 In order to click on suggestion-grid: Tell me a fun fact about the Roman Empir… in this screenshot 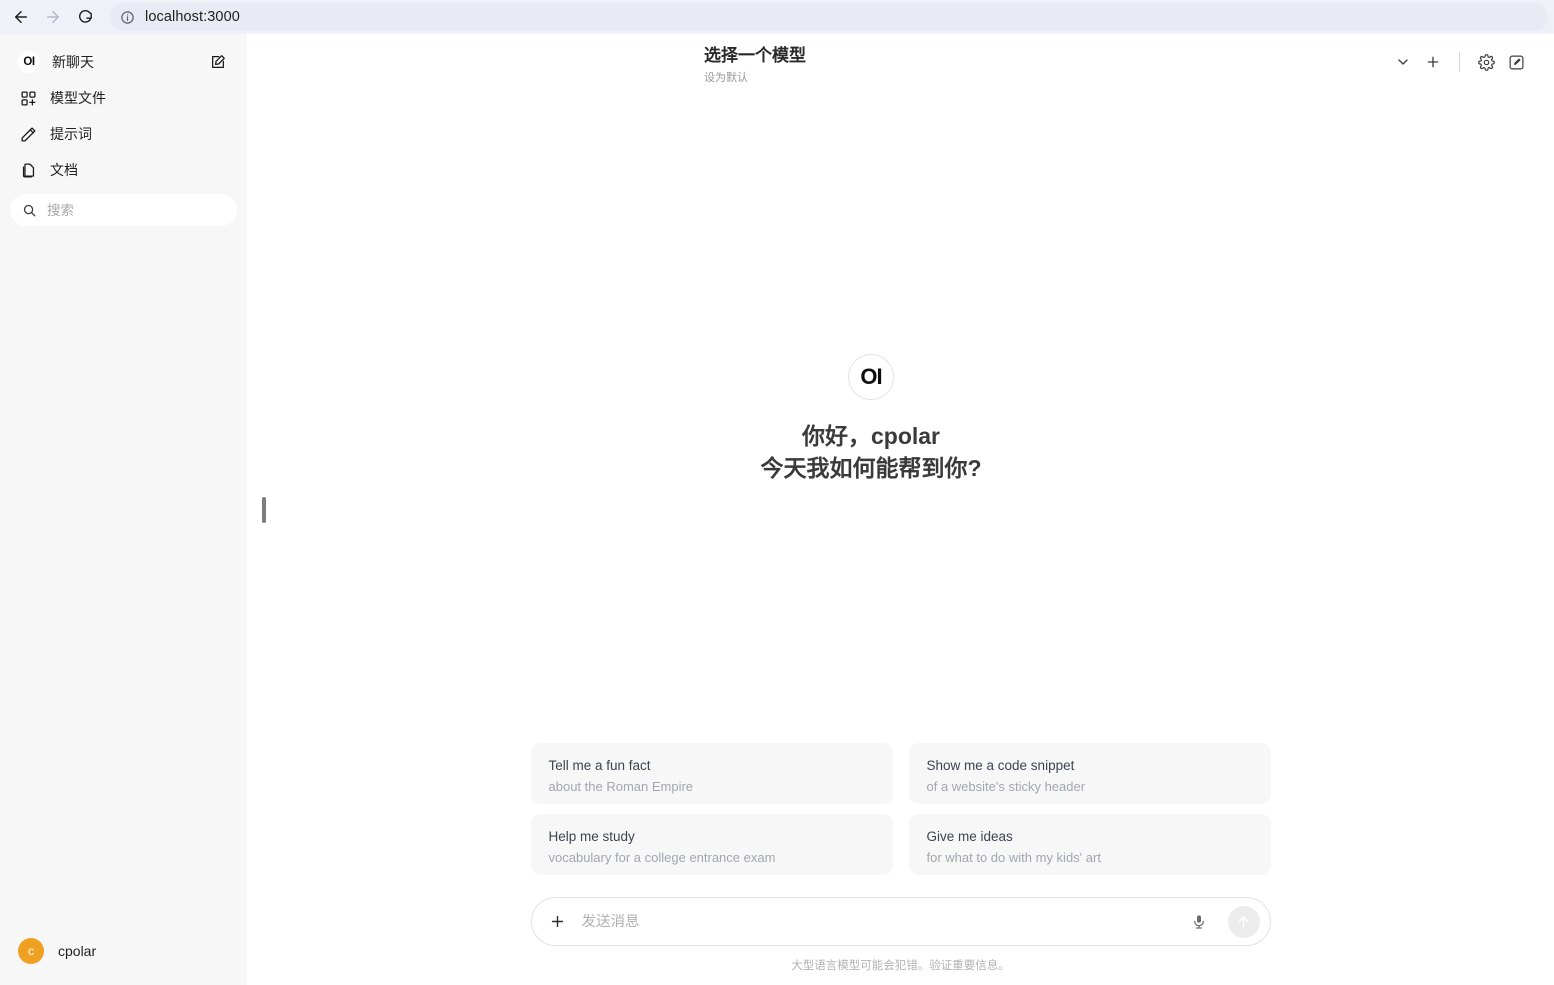, I will do `click(900, 809)`.